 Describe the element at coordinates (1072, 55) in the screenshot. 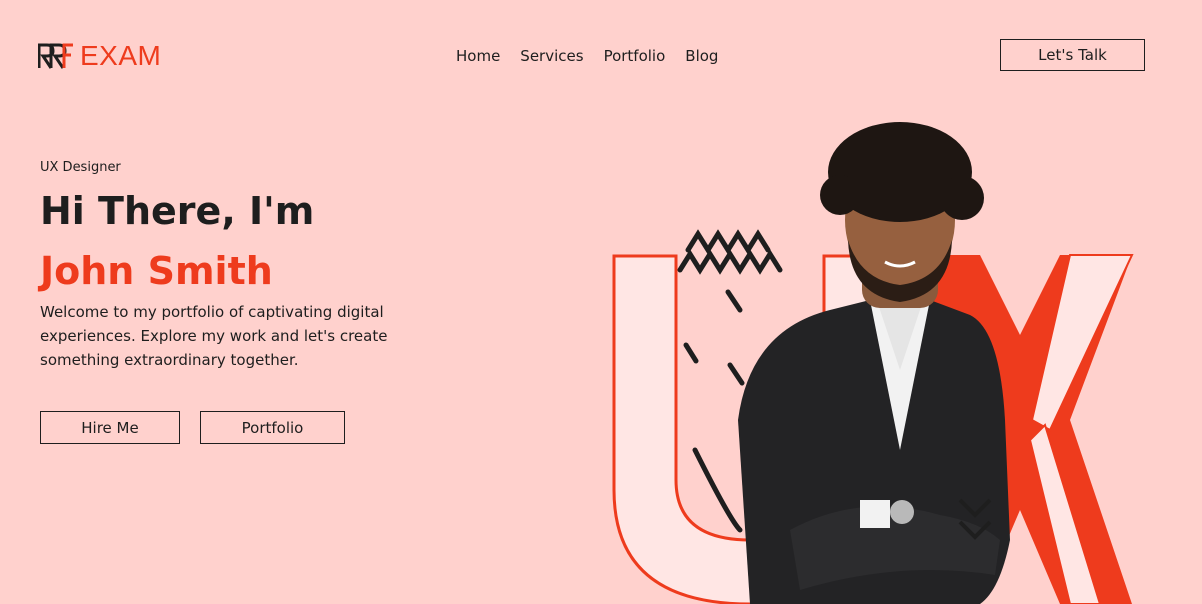

I see `lets-talk-button: Let's Talk` at that location.